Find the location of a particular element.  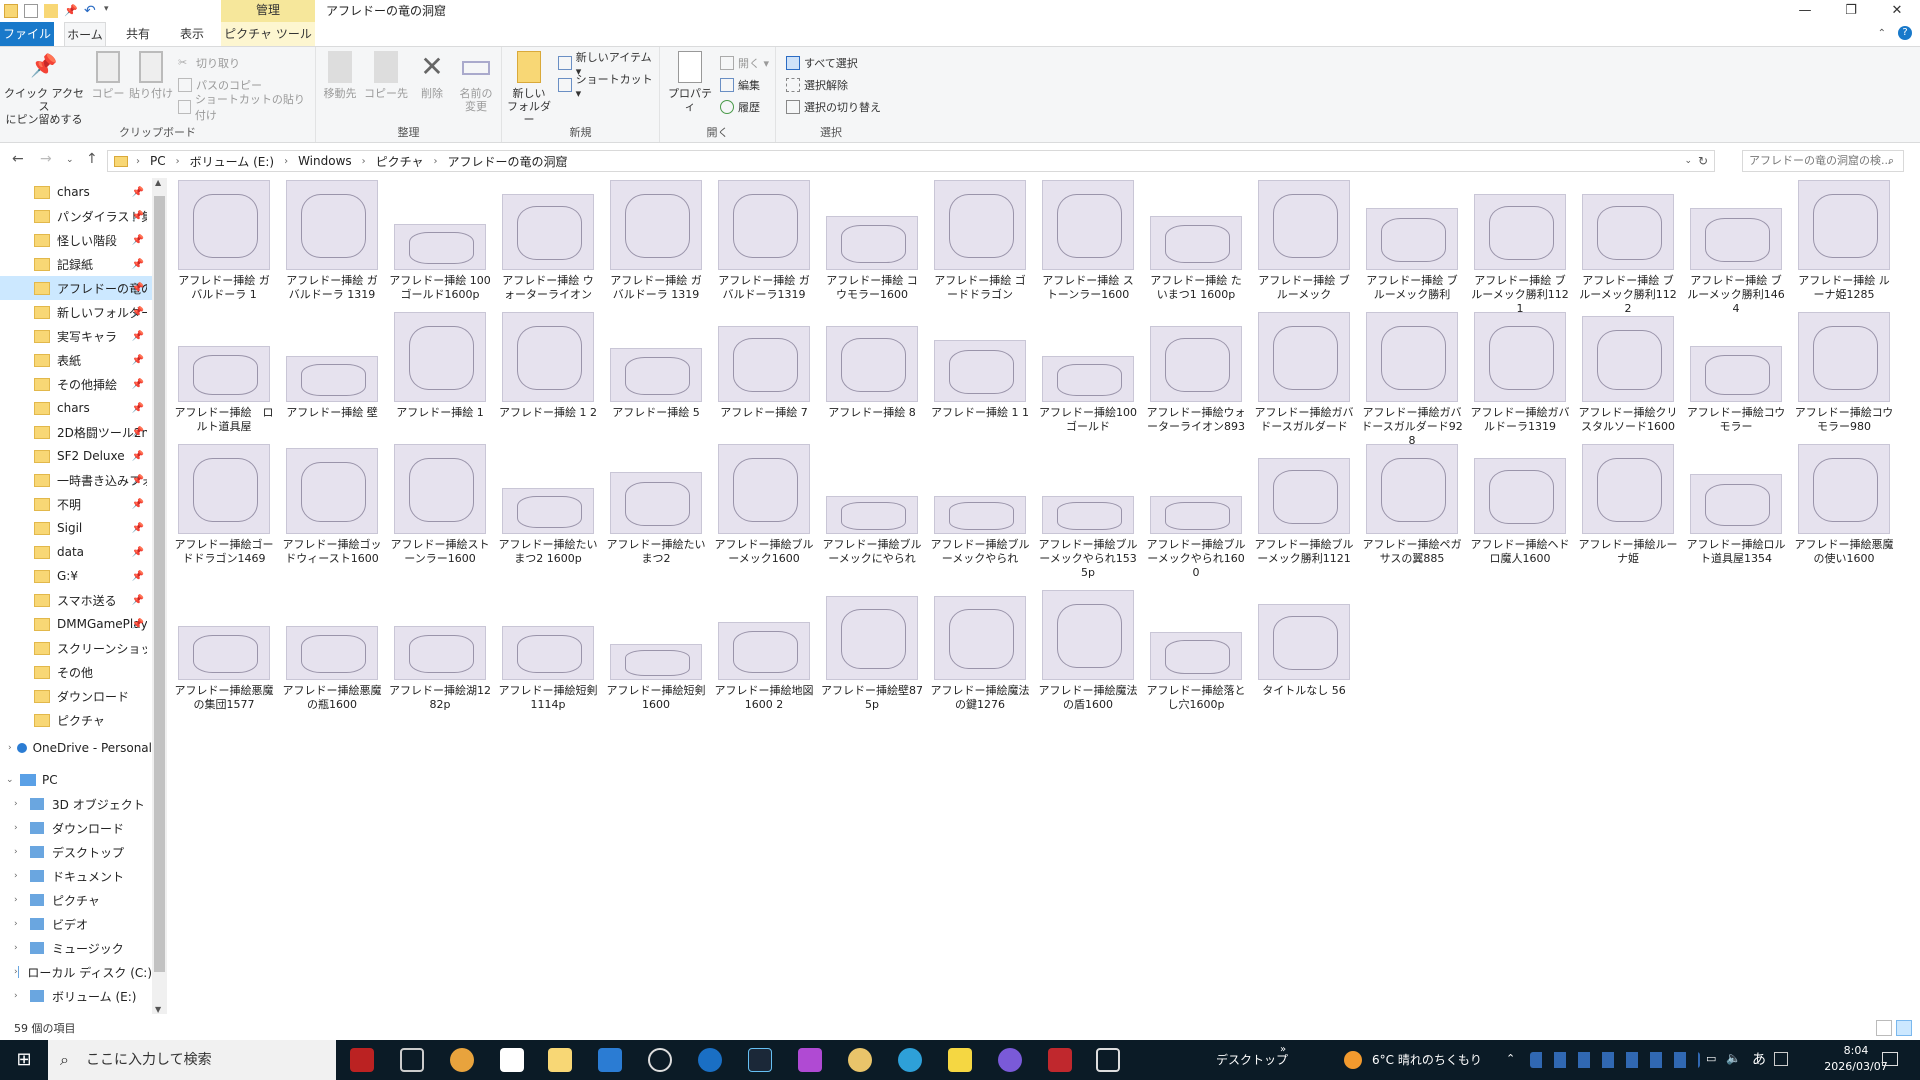

app-d-icon is located at coordinates (512, 1060).